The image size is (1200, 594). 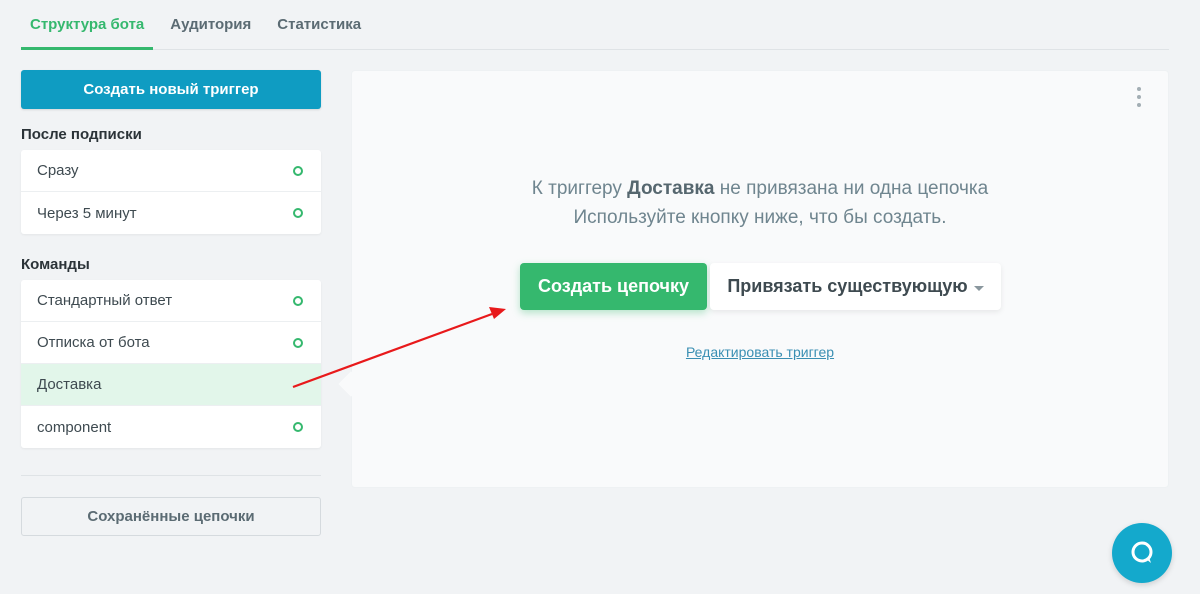 What do you see at coordinates (171, 516) in the screenshot?
I see `saved-chains-button: Сохранённые цепочки` at bounding box center [171, 516].